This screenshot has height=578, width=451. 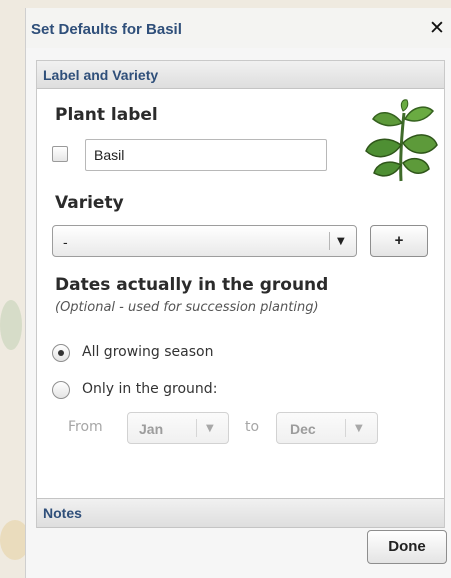 I want to click on radio-only-in-ground-label: Only in the ground:, so click(x=150, y=389).